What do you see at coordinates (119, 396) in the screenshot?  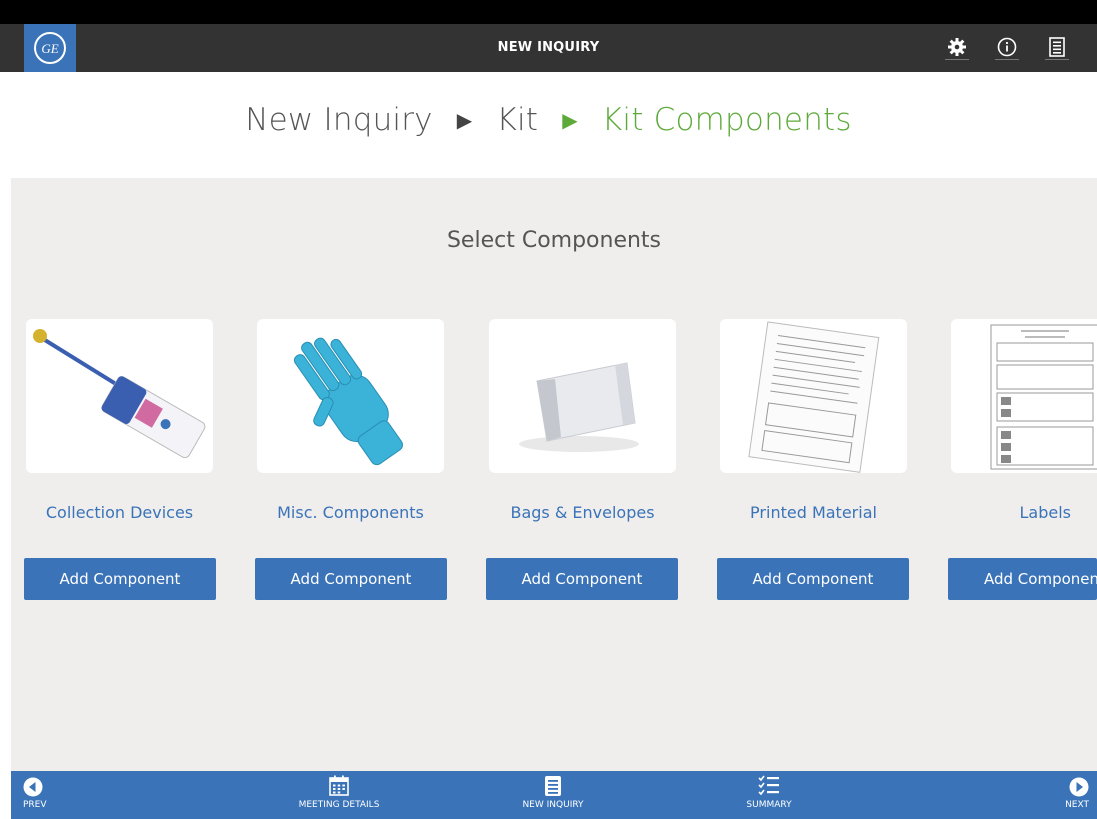 I see `swab-device-image` at bounding box center [119, 396].